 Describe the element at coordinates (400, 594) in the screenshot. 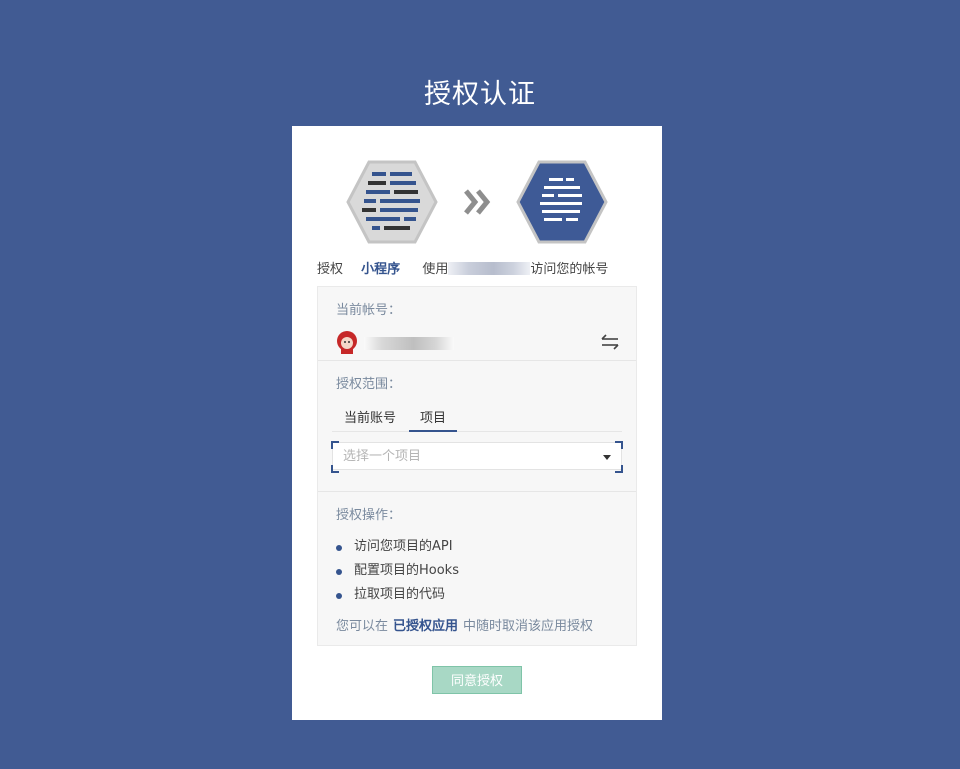

I see `operation-text: 拉取项目的代码` at that location.